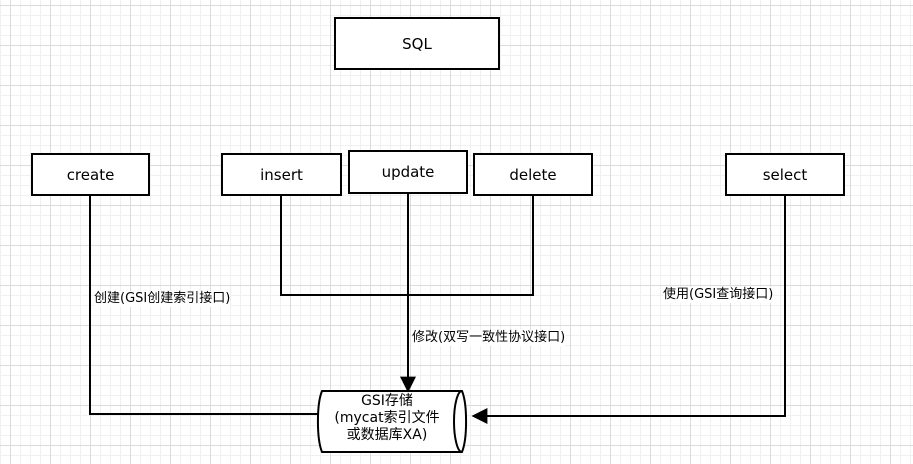 The width and height of the screenshot is (913, 464). I want to click on create-node-label: create, so click(90, 174).